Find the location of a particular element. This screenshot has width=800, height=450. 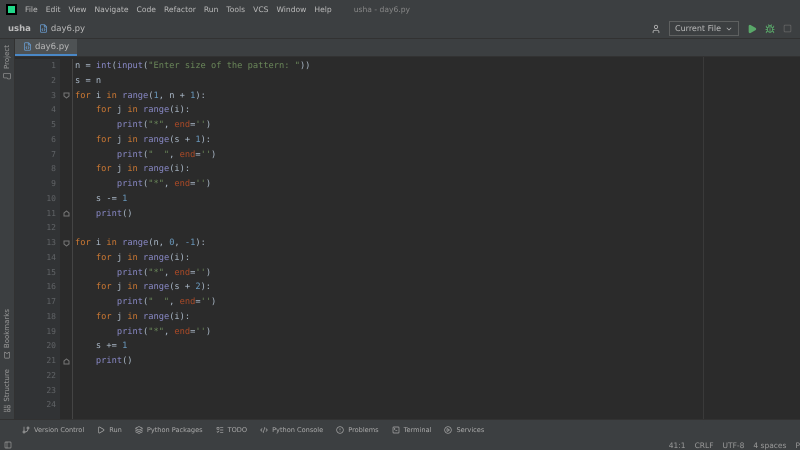

code-icon is located at coordinates (264, 430).